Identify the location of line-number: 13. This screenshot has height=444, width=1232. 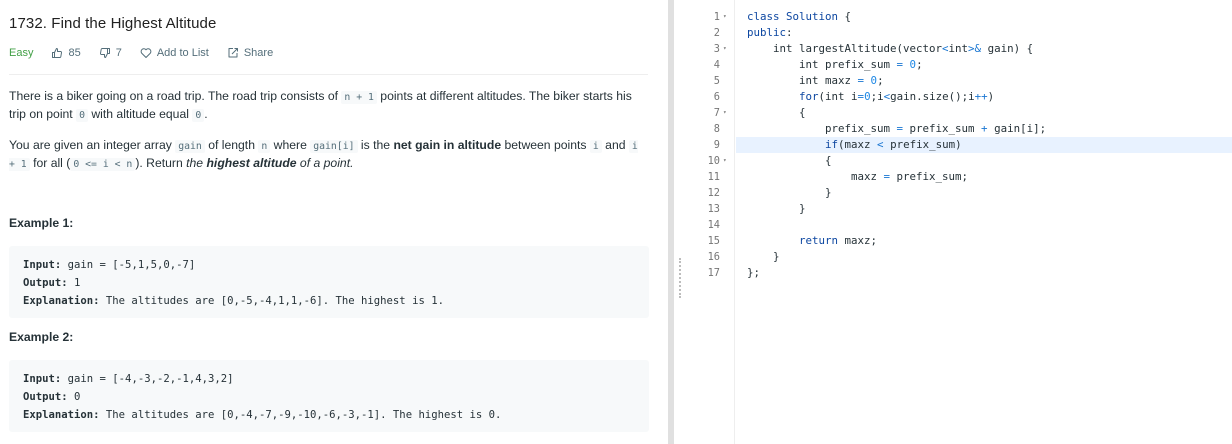
(713, 209).